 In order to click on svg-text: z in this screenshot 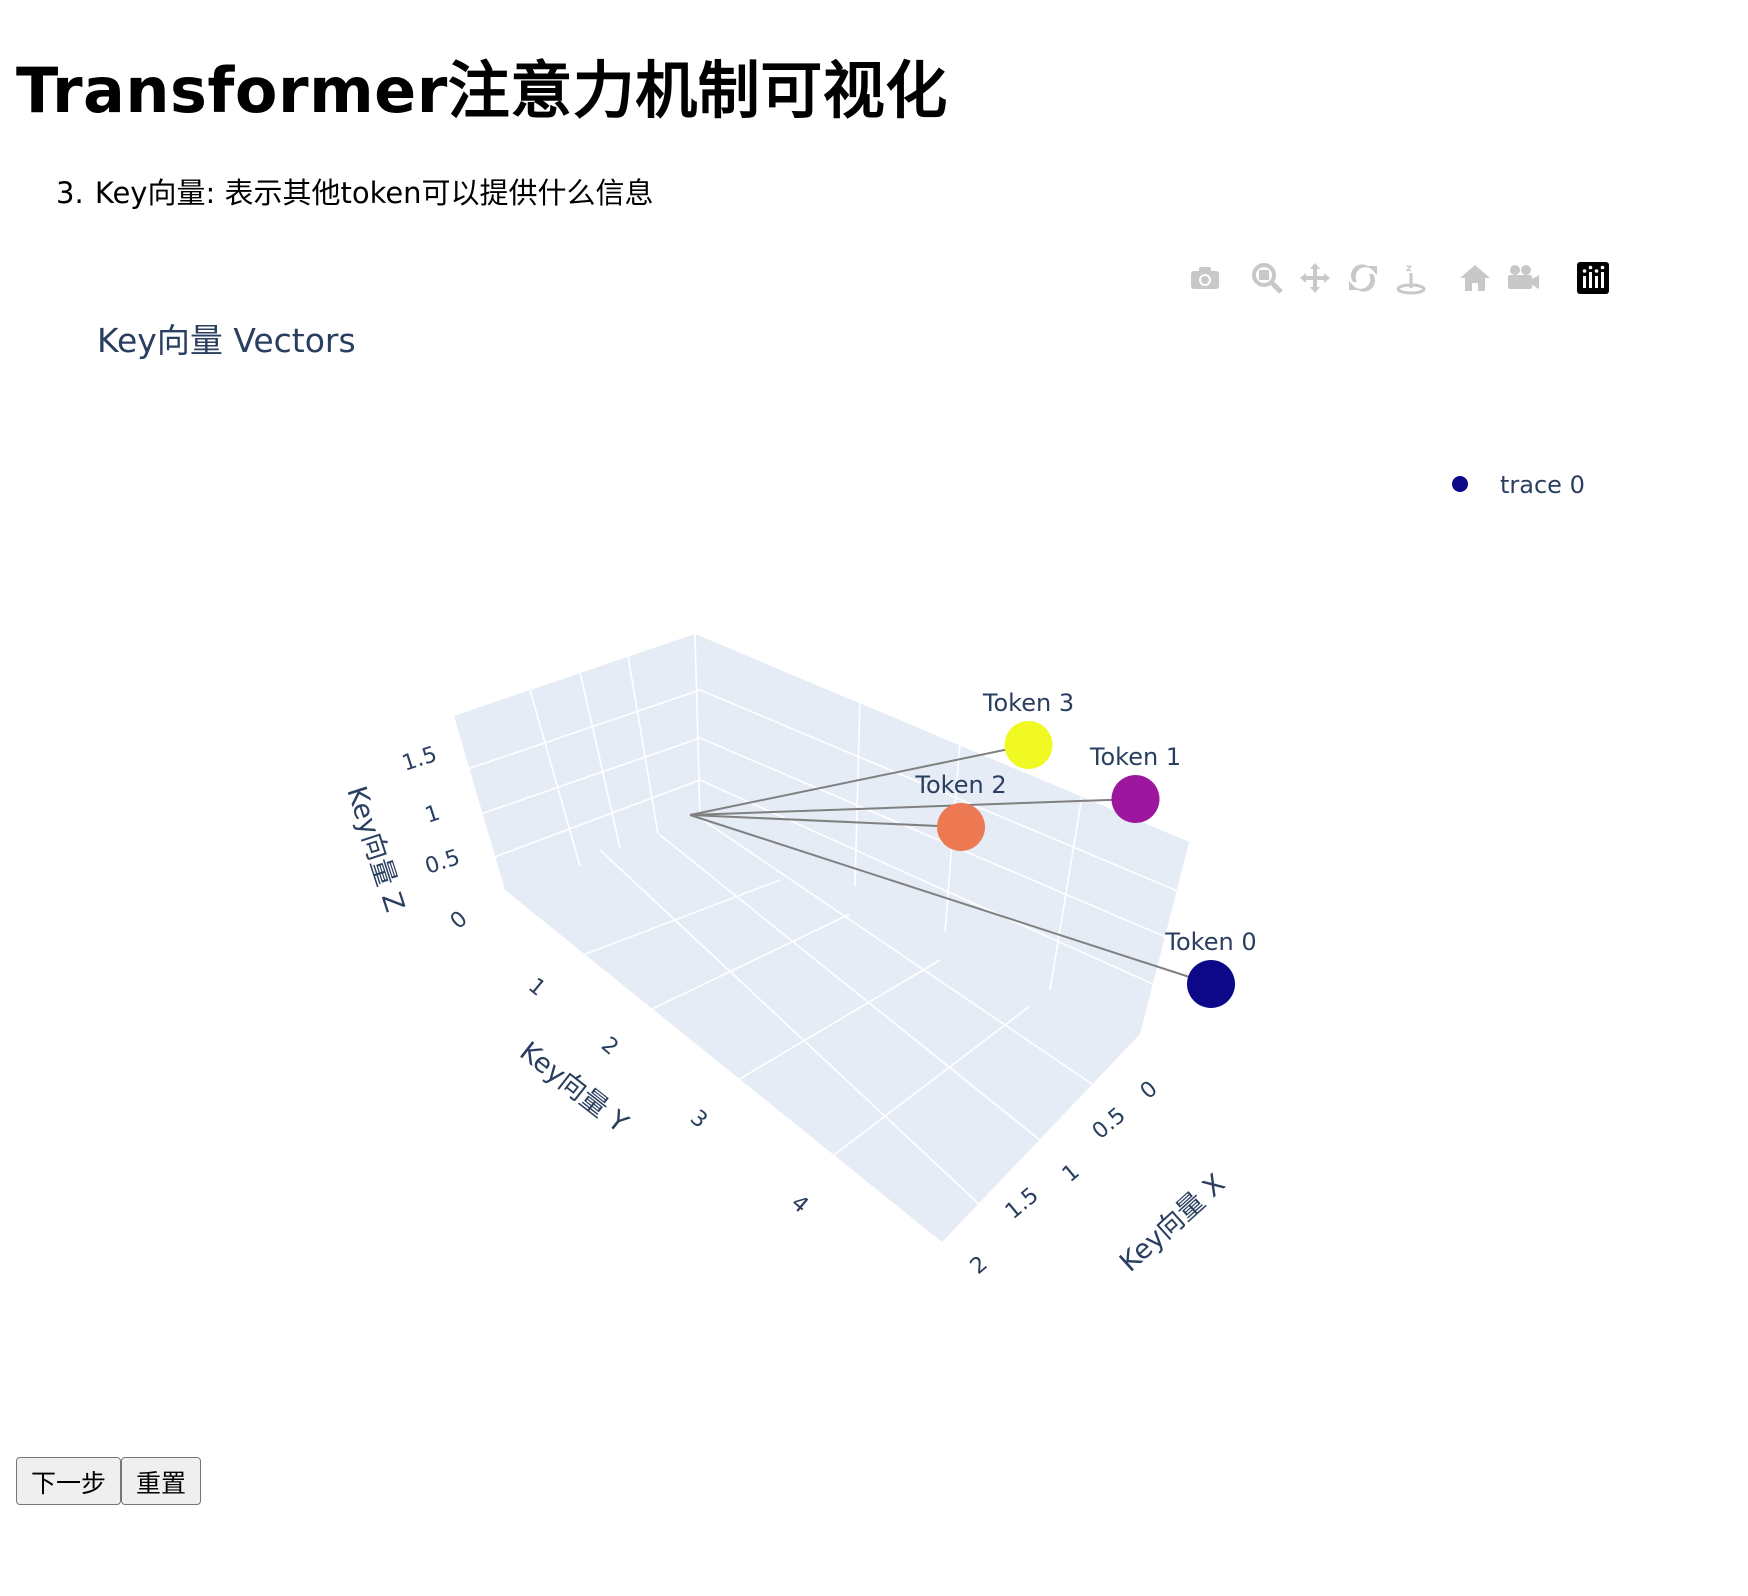, I will do `click(1409, 268)`.